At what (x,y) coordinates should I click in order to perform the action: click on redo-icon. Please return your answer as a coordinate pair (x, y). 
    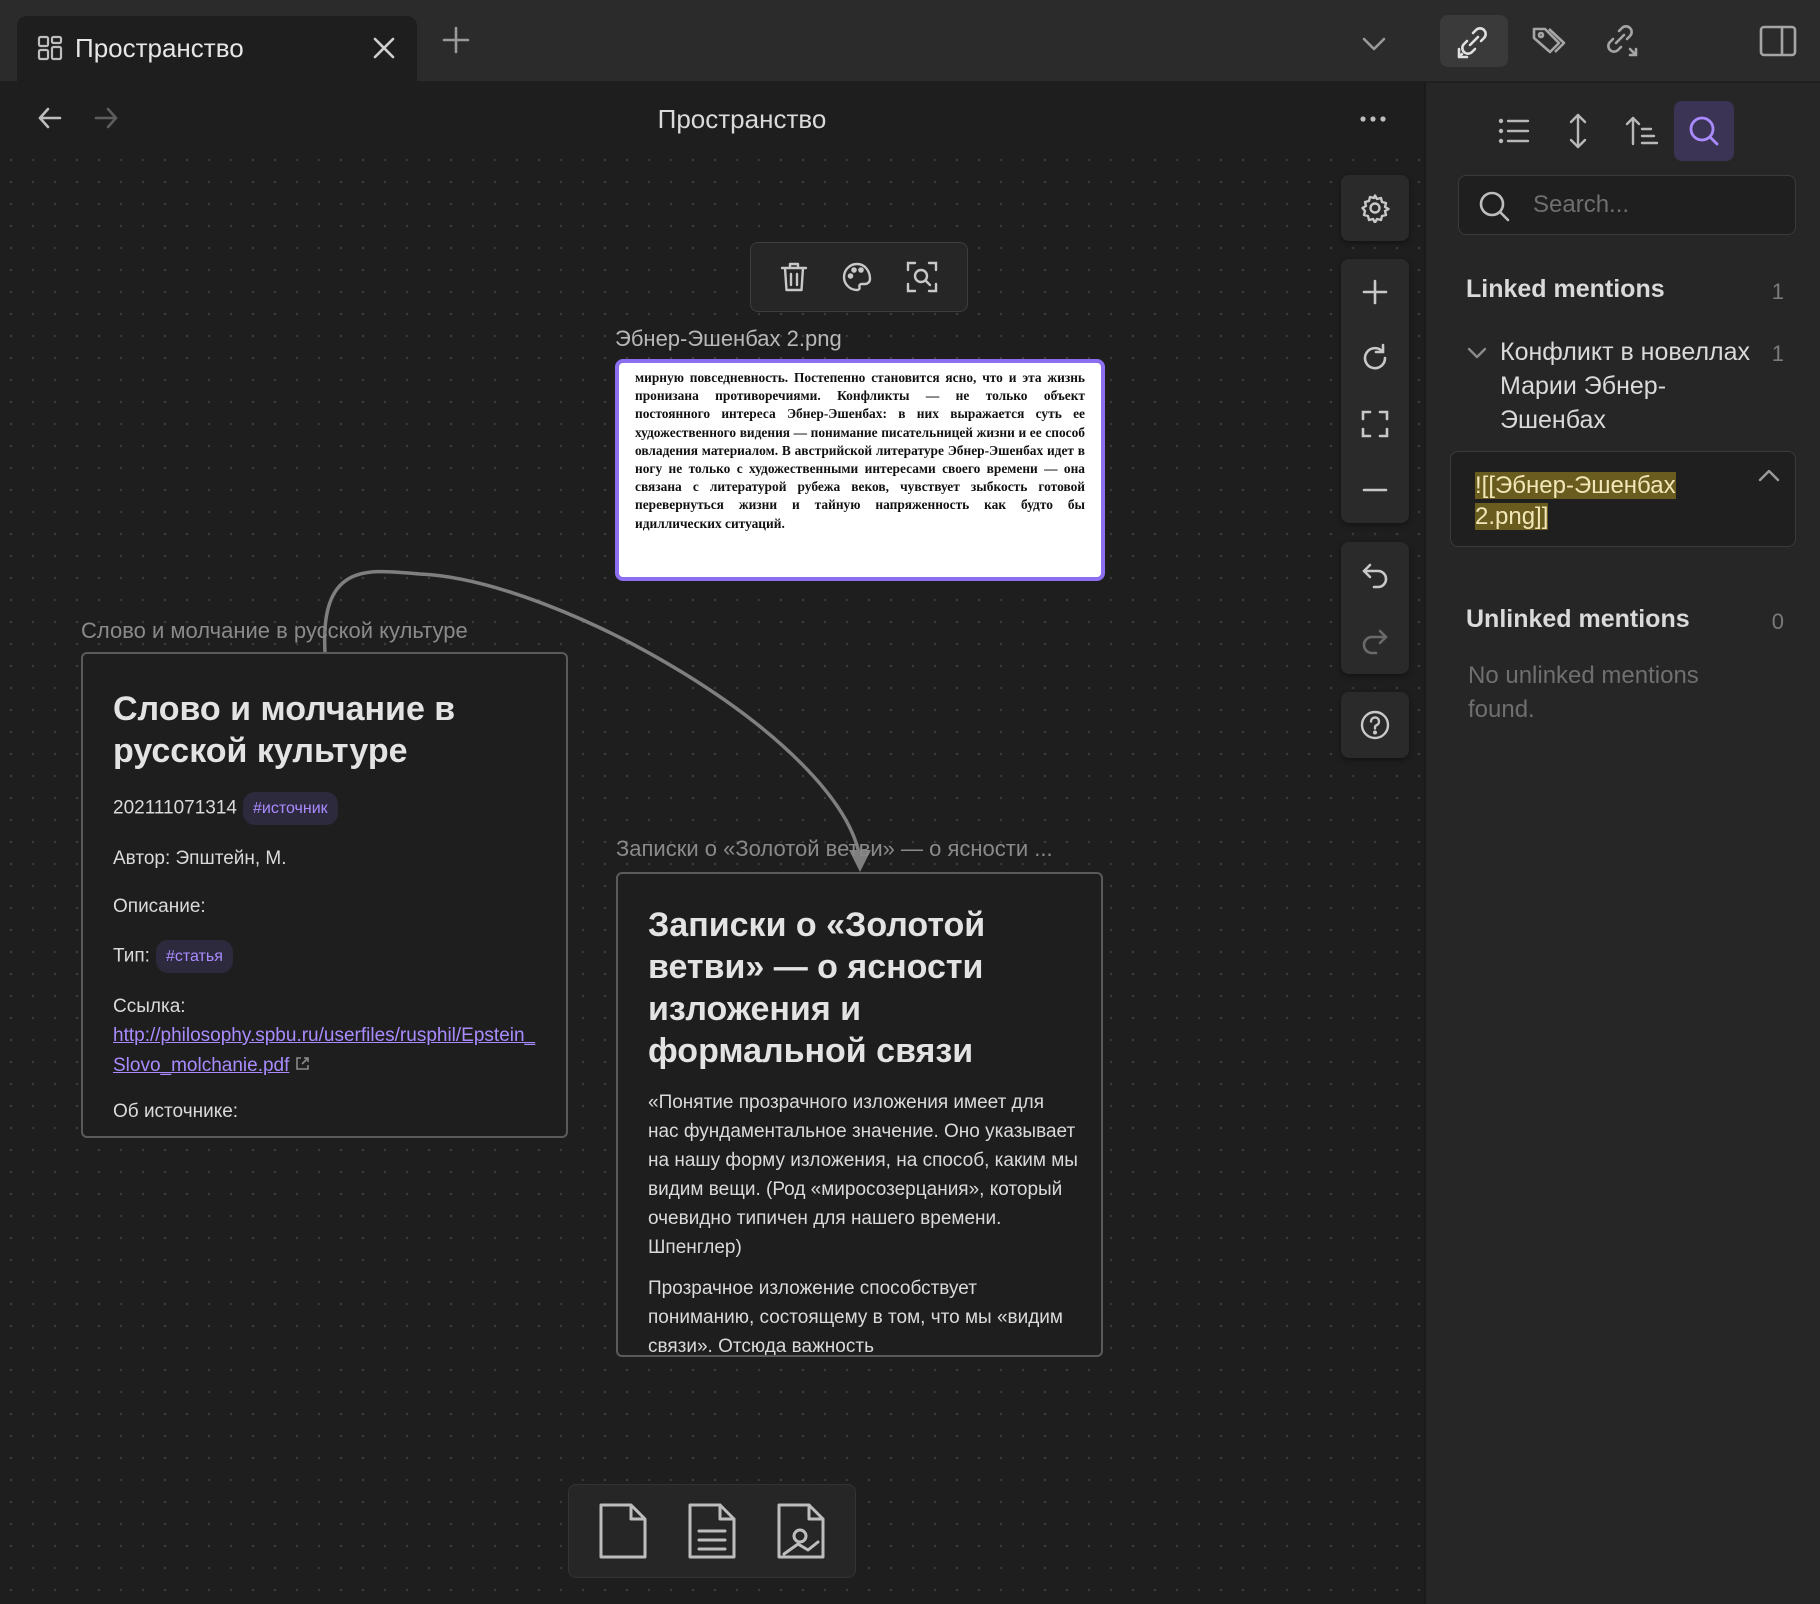
    Looking at the image, I should click on (1375, 642).